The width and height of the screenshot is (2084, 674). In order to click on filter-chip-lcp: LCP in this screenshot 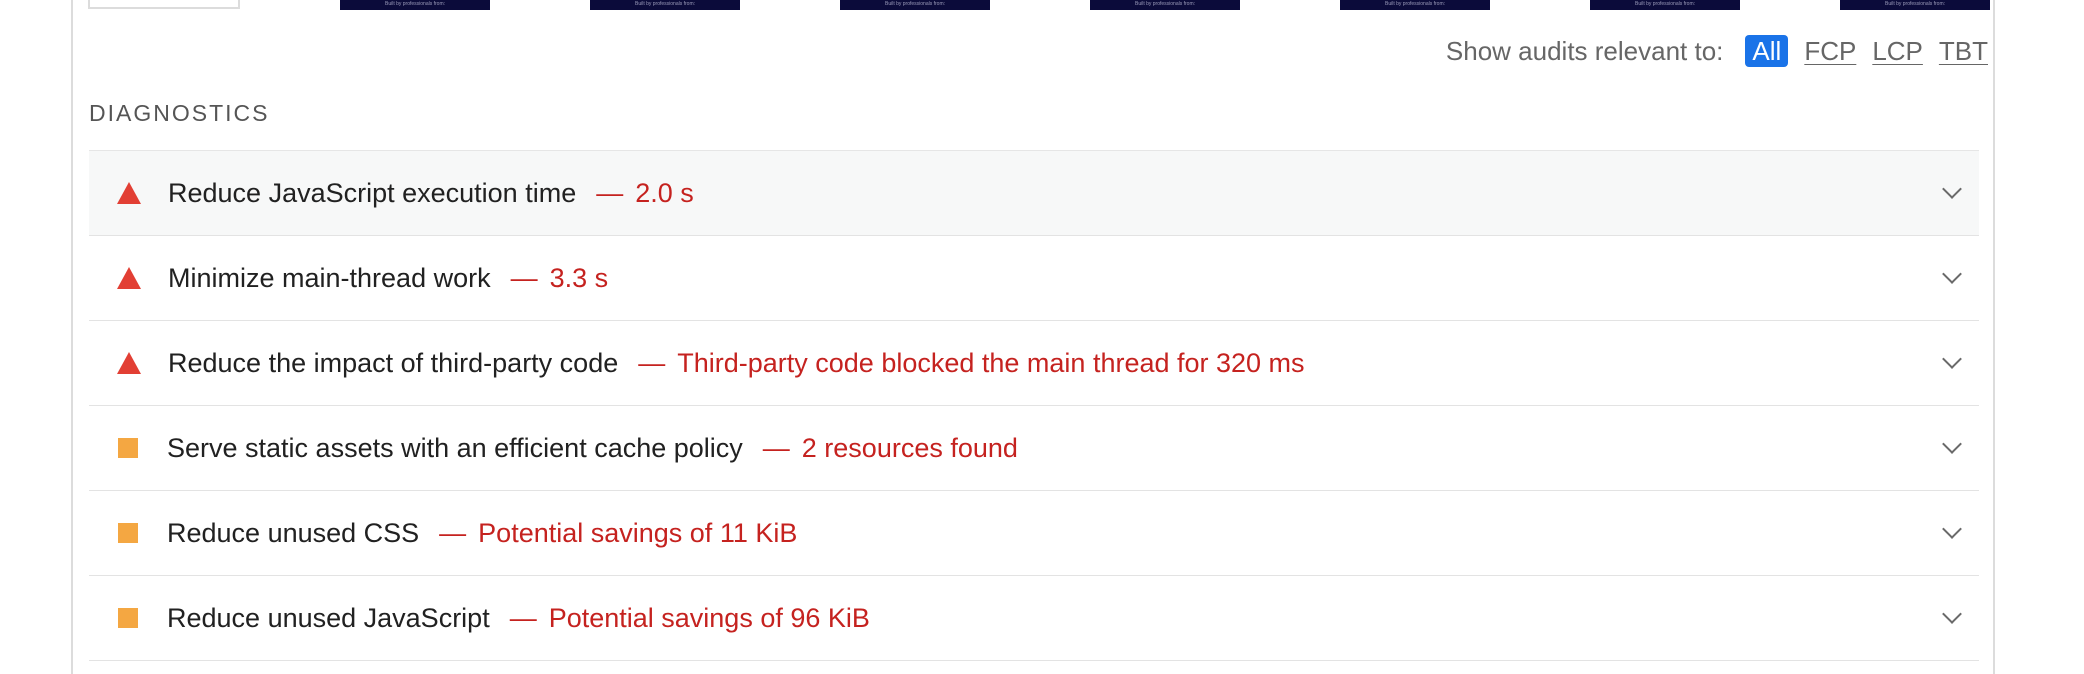, I will do `click(1897, 51)`.